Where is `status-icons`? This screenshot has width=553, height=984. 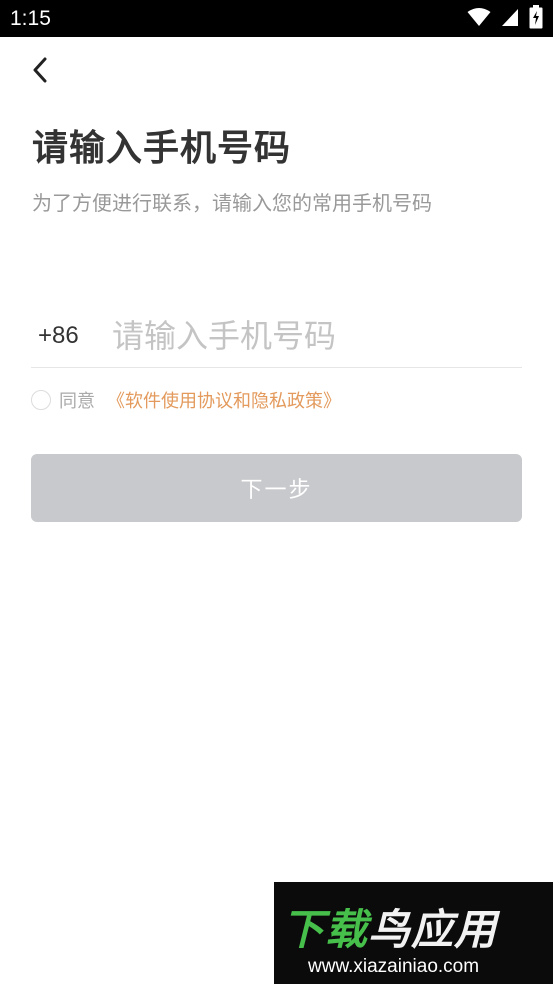
status-icons is located at coordinates (505, 19).